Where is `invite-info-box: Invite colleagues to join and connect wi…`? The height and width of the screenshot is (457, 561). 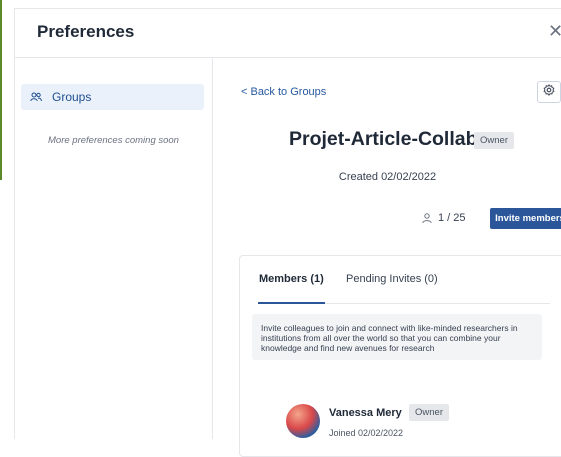 invite-info-box: Invite colleagues to join and connect wi… is located at coordinates (397, 337).